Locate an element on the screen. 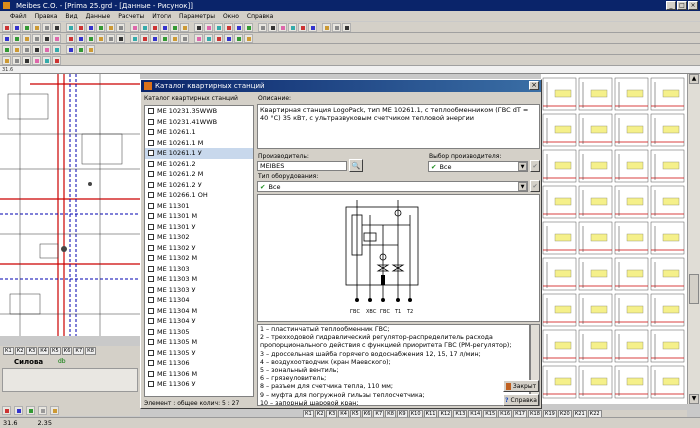 This screenshot has height=428, width=700. minimize-button: _ is located at coordinates (671, 5).